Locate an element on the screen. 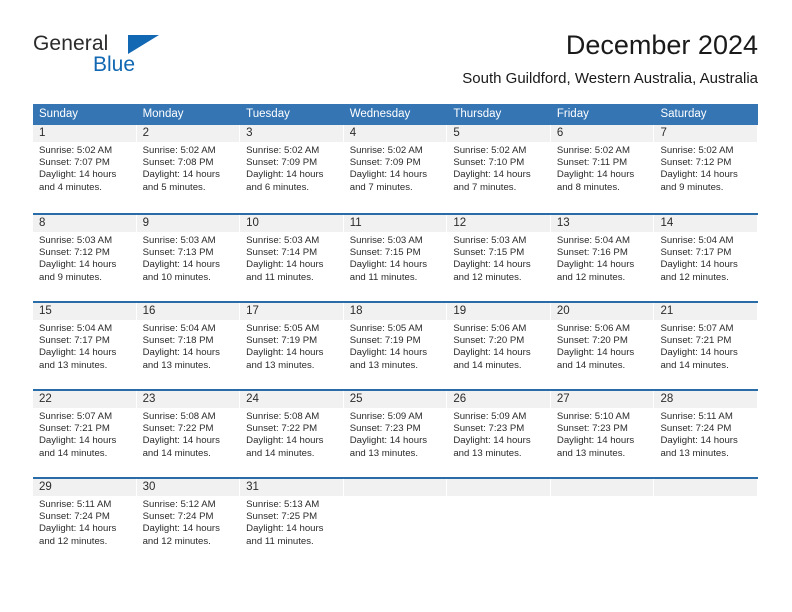 The image size is (792, 612). sunrise-text: Sunrise: 5:08 AM is located at coordinates (283, 416).